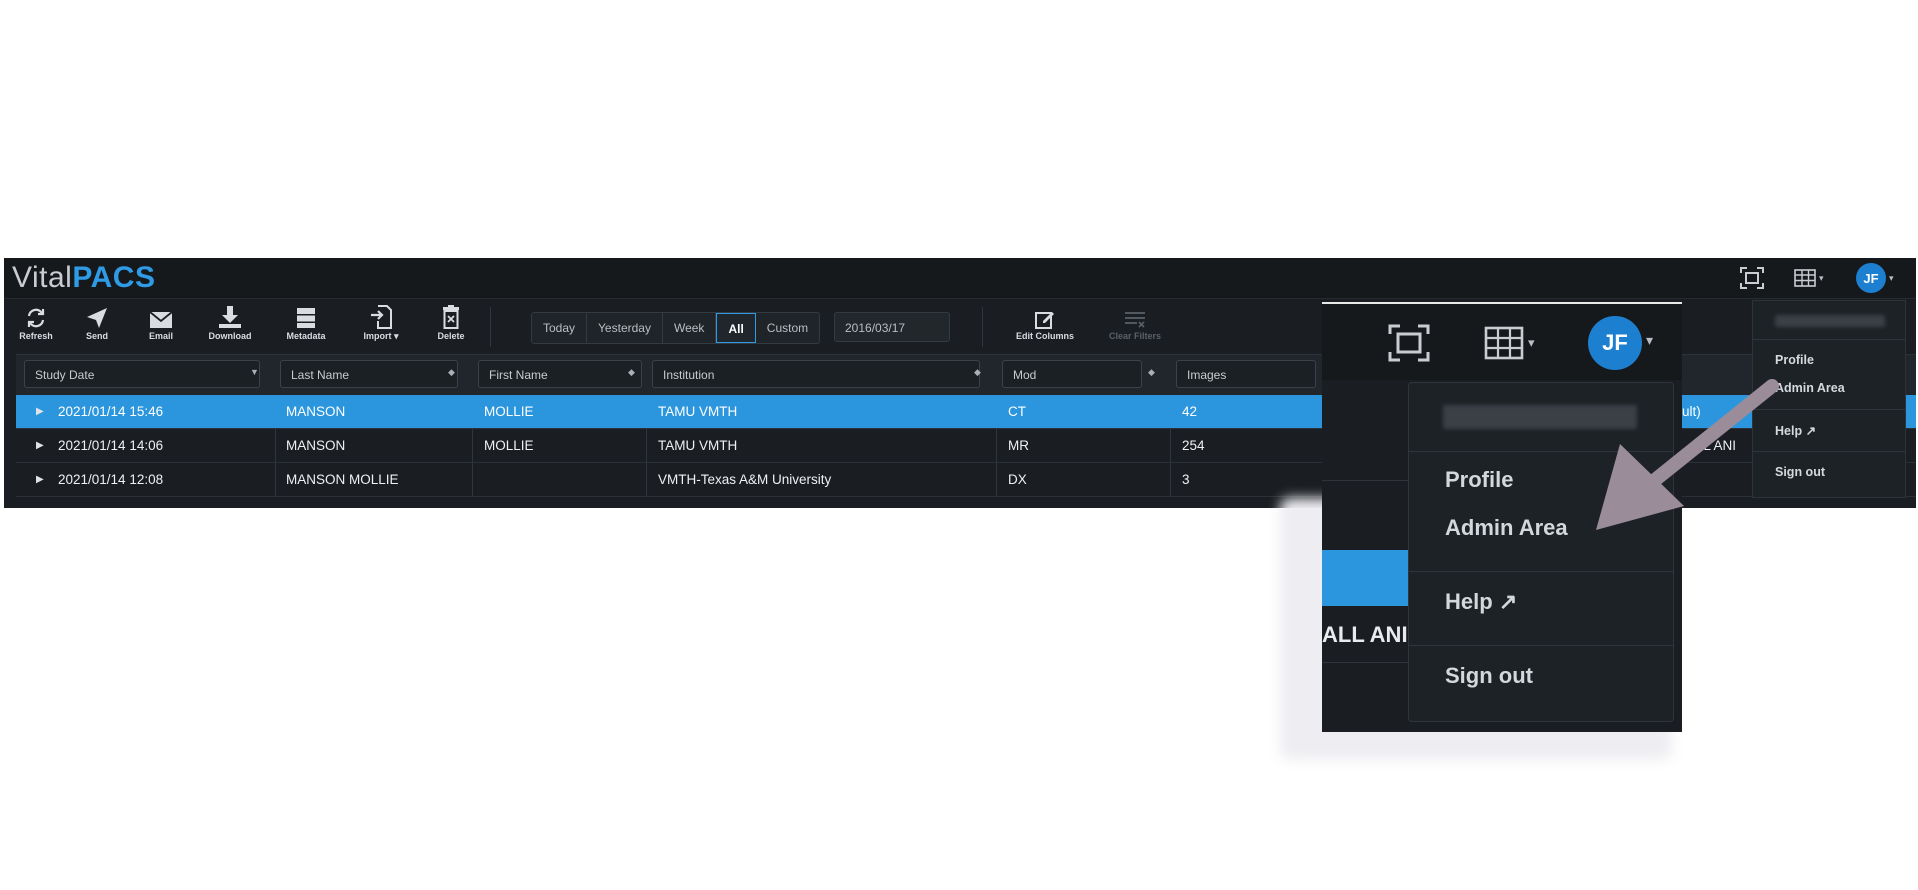 Image resolution: width=1918 pixels, height=890 pixels. I want to click on refresh-icon, so click(36, 318).